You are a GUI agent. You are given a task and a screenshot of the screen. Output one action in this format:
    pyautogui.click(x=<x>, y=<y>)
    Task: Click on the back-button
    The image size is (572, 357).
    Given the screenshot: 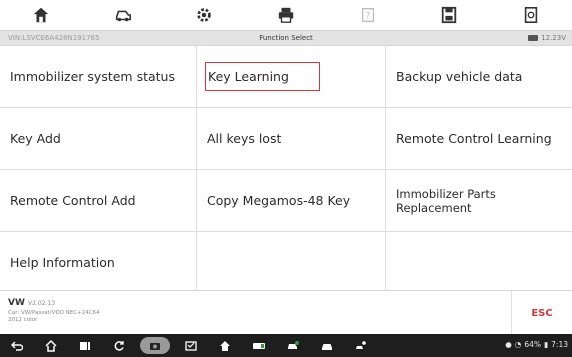 What is the action you would take?
    pyautogui.click(x=17, y=345)
    